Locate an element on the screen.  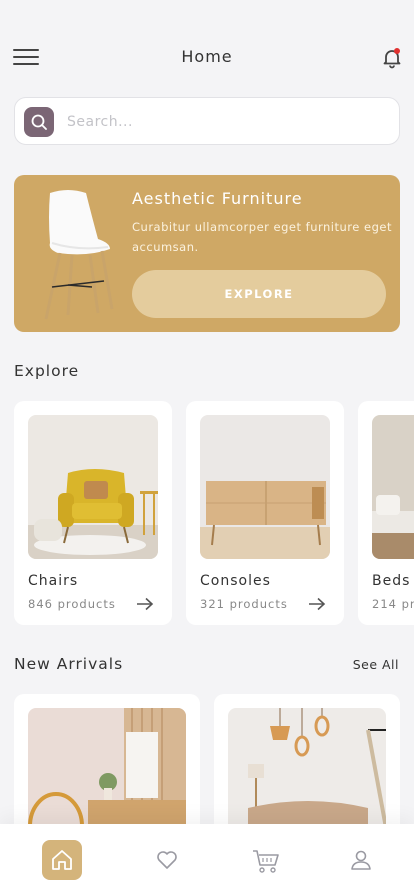
category-card-beds: Beds 214 products is located at coordinates (386, 513).